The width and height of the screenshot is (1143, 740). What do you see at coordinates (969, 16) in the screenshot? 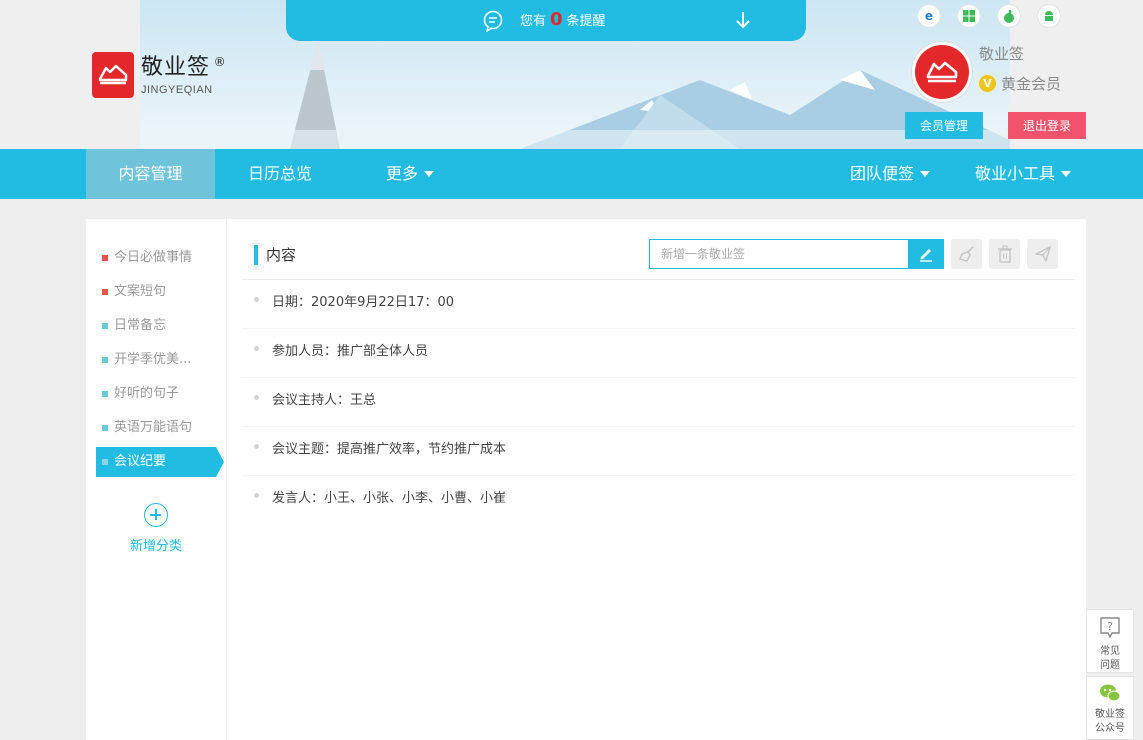
I see `windows-icon` at bounding box center [969, 16].